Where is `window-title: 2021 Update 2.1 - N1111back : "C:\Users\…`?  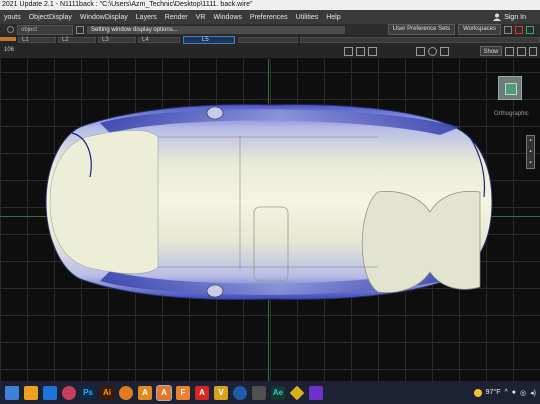
window-title: 2021 Update 2.1 - N1111back : "C:\Users\… is located at coordinates (270, 5).